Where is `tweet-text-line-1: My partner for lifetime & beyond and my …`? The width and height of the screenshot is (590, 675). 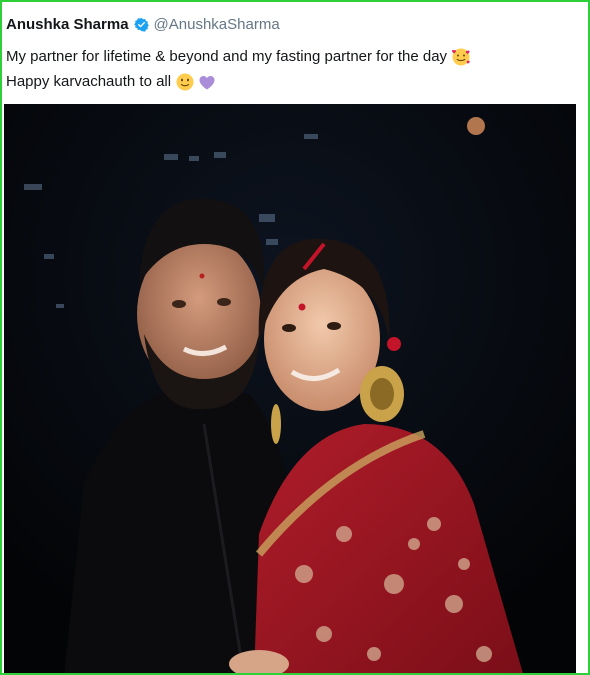 tweet-text-line-1: My partner for lifetime & beyond and my … is located at coordinates (291, 56).